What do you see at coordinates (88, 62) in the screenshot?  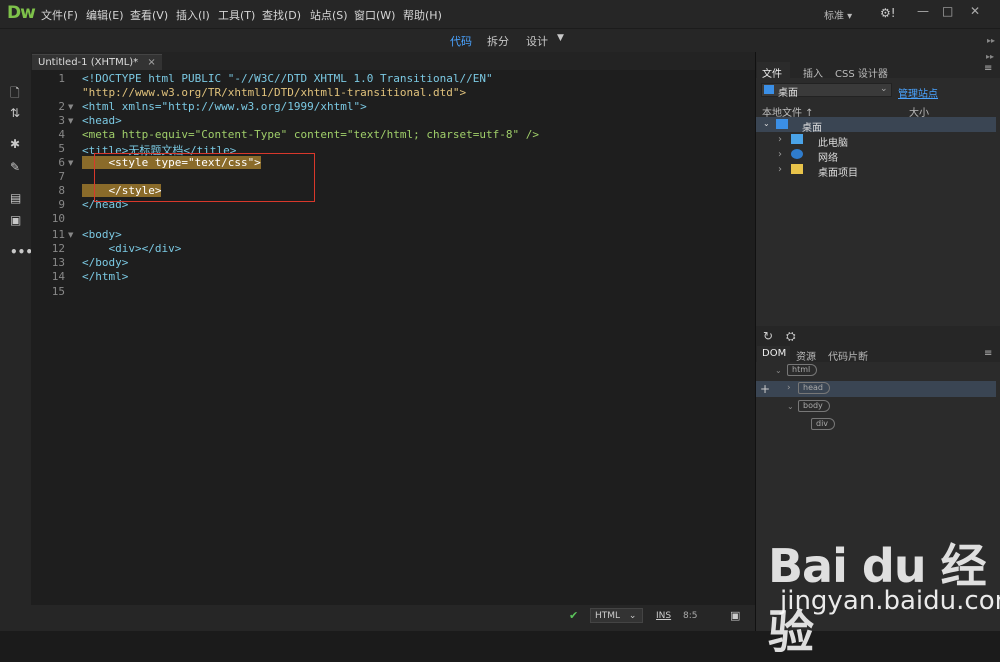 I see `document-tab-title: Untitled-1 (XHTML)*` at bounding box center [88, 62].